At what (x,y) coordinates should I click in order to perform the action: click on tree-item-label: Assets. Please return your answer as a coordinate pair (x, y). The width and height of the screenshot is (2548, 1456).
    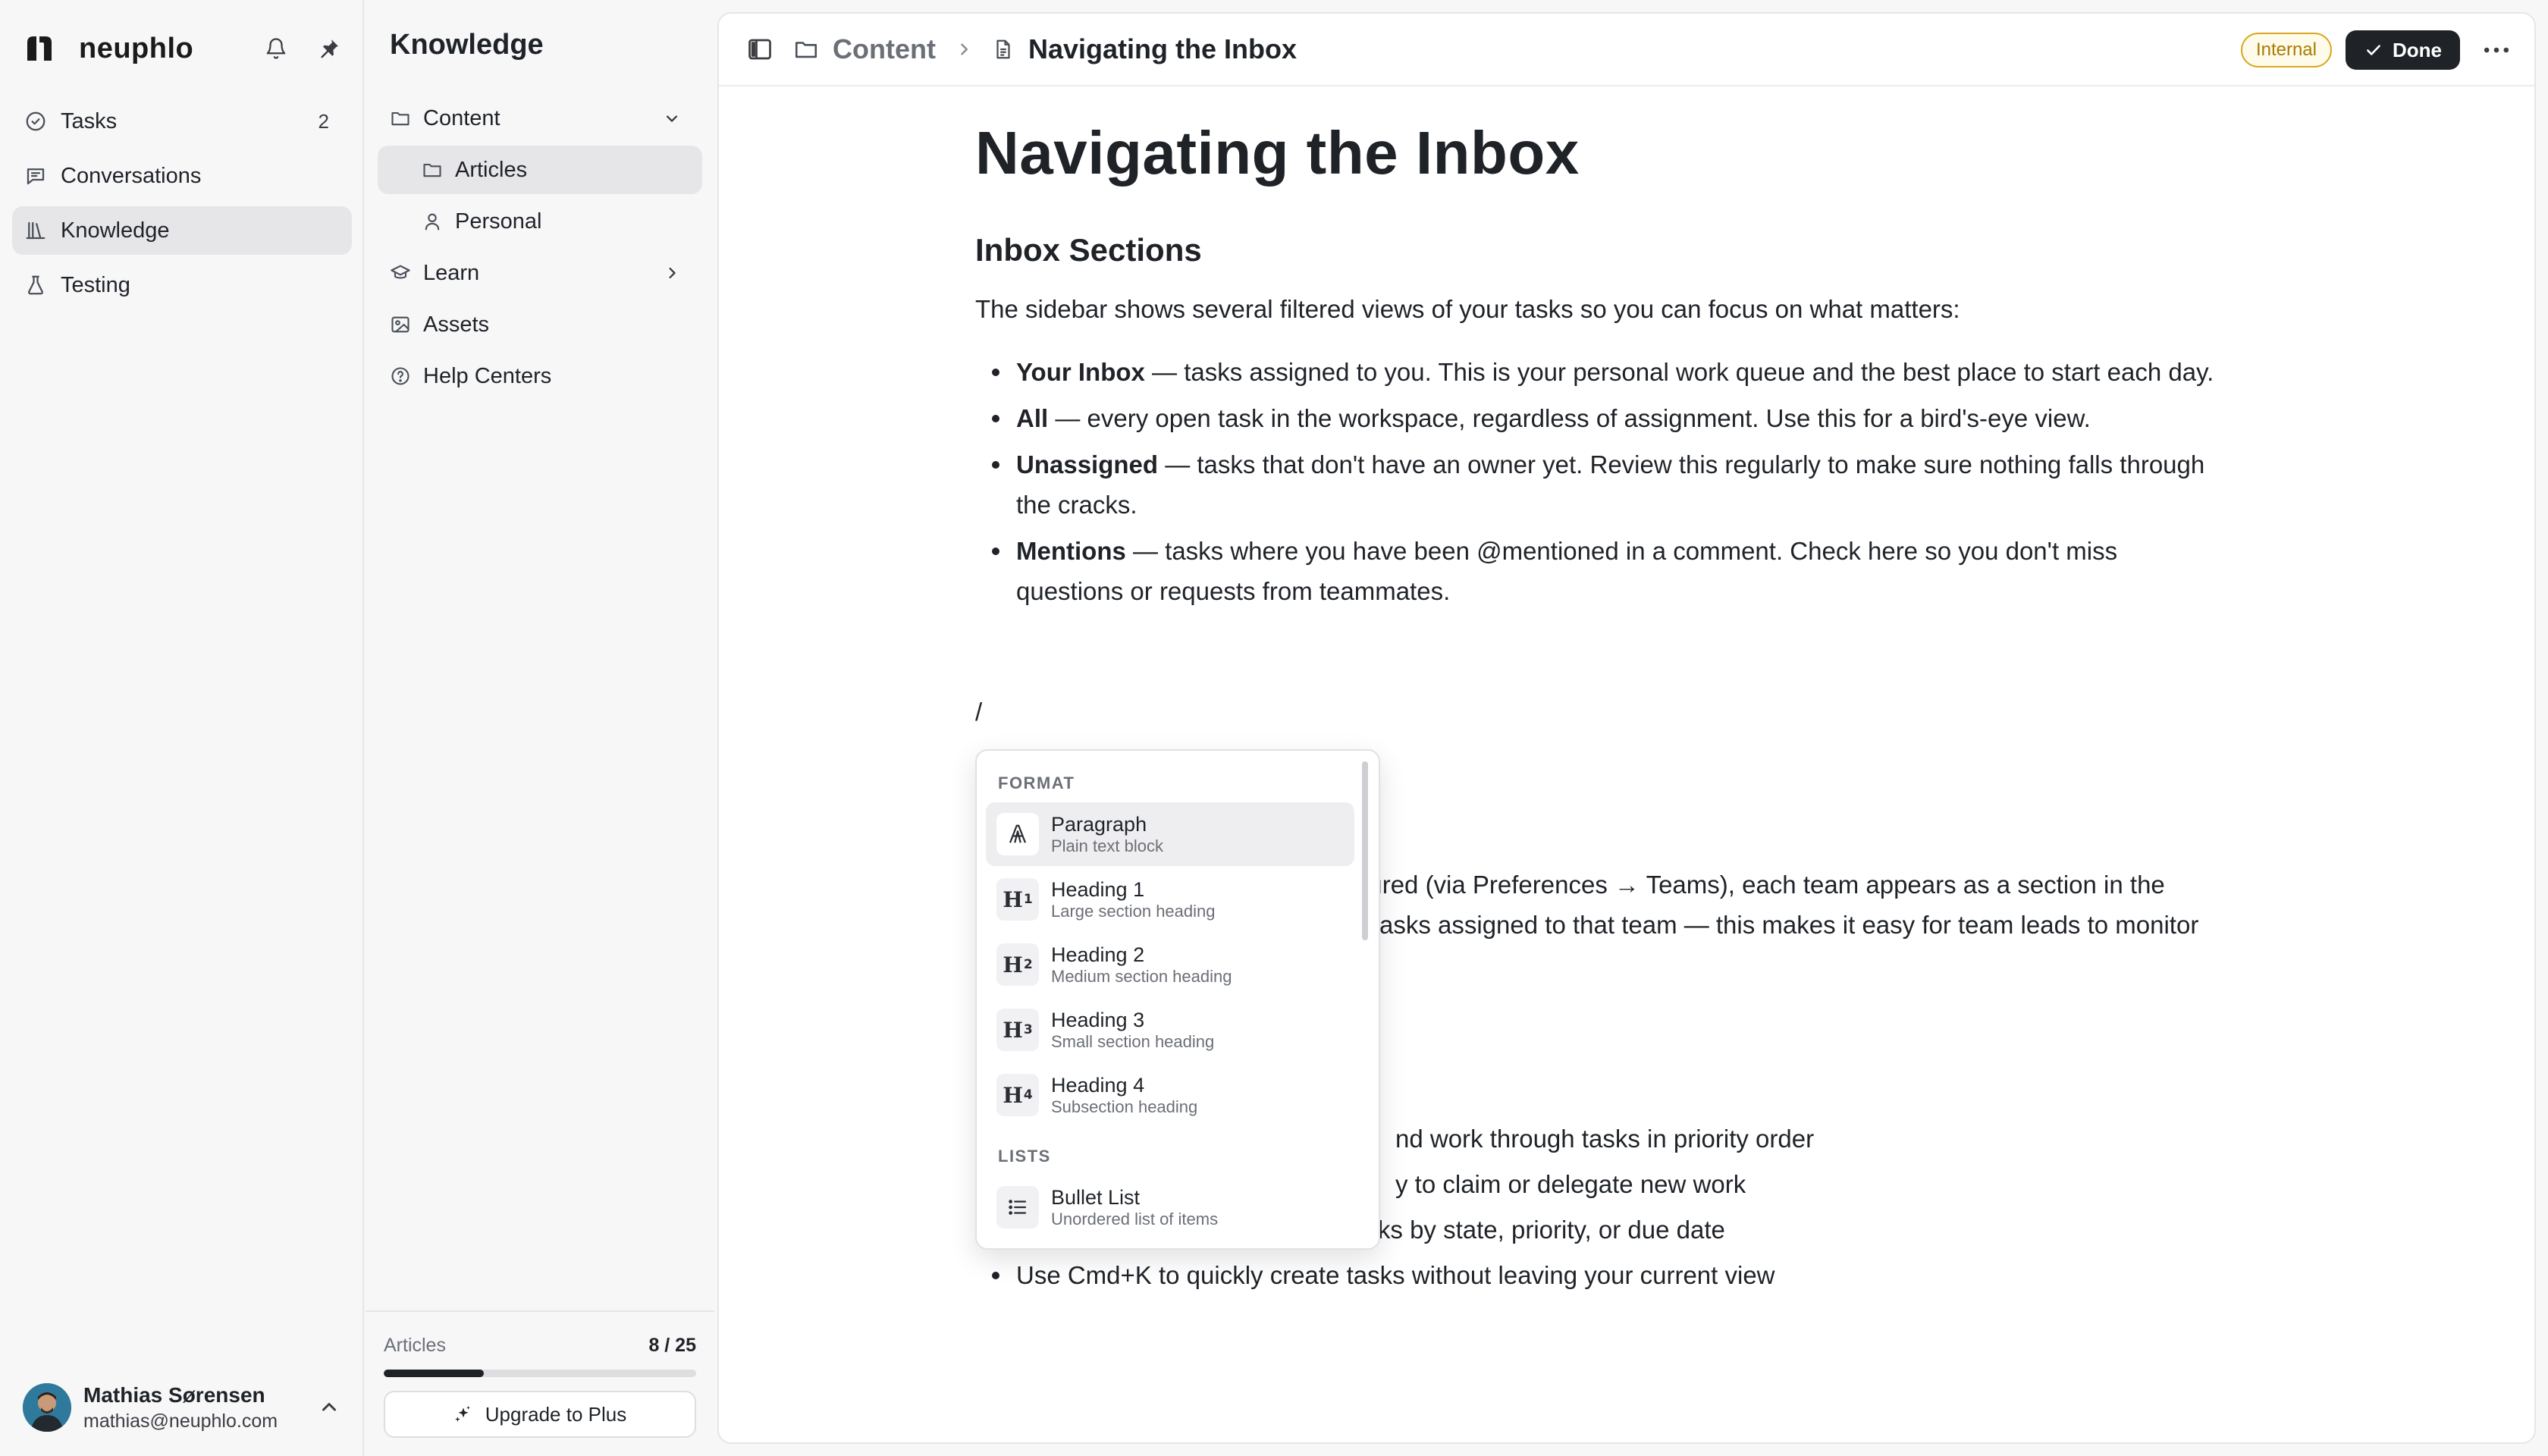
    Looking at the image, I should click on (456, 324).